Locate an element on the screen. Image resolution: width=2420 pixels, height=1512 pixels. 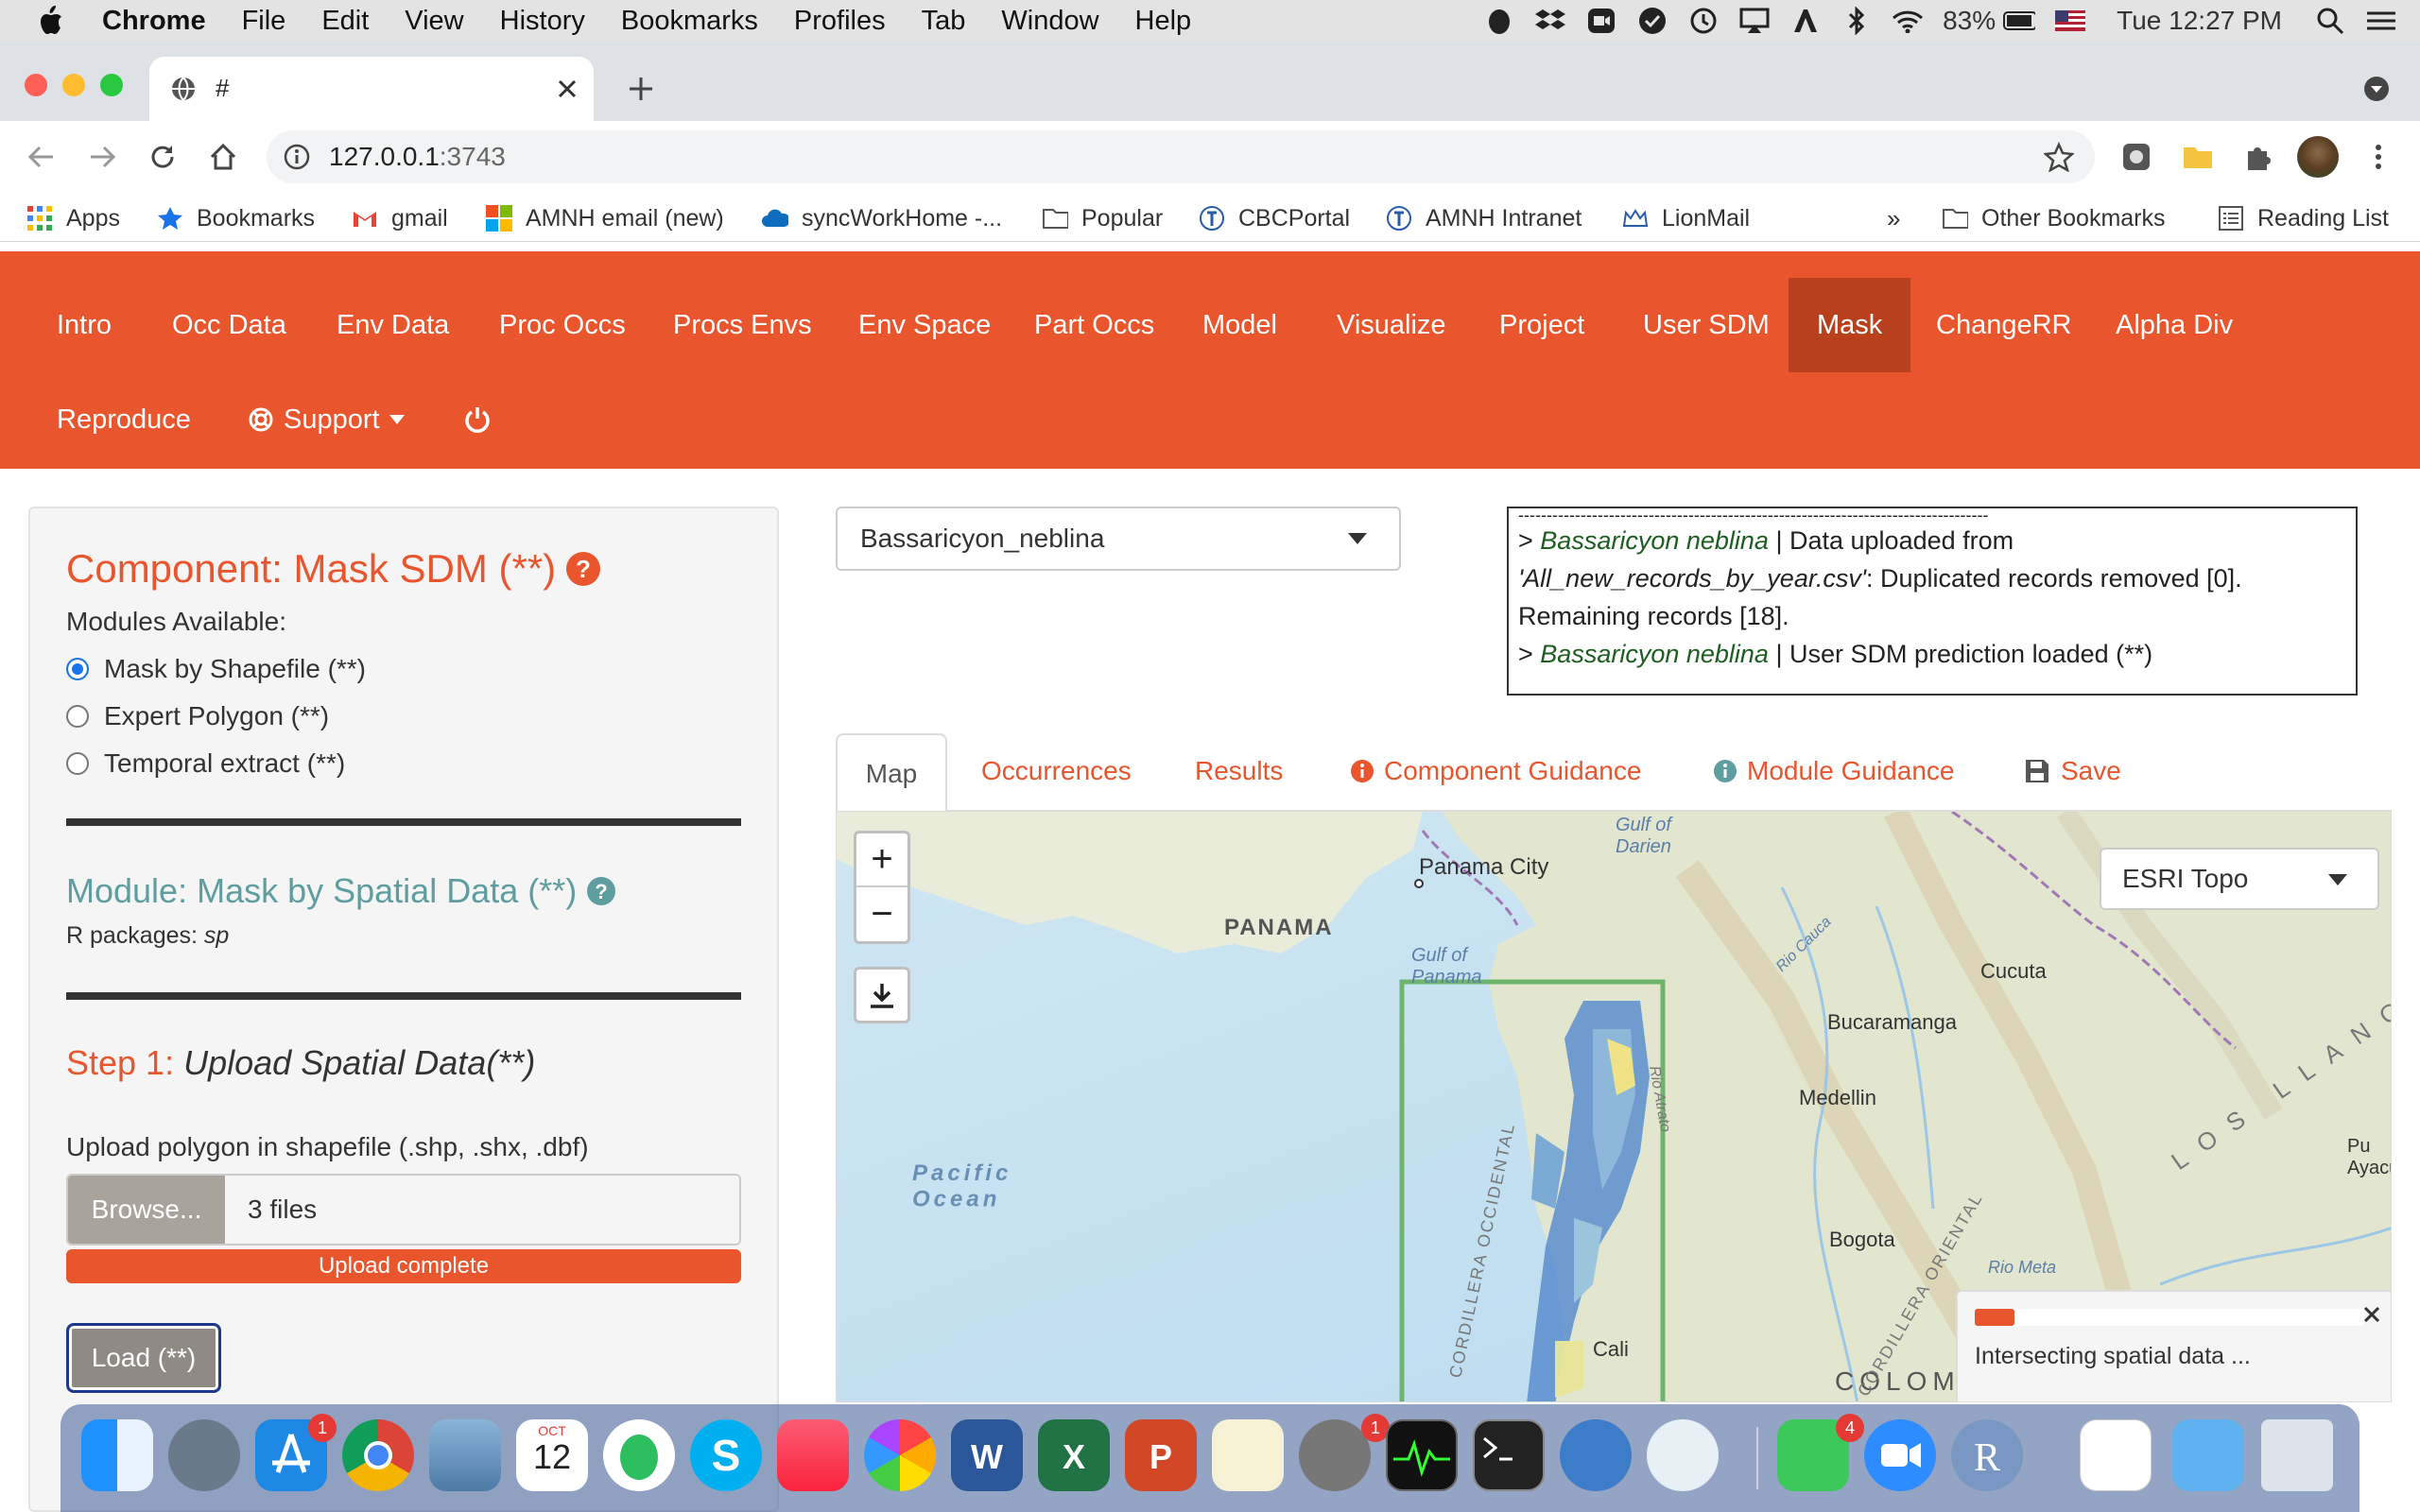
zoom-in-button: + is located at coordinates (882, 860).